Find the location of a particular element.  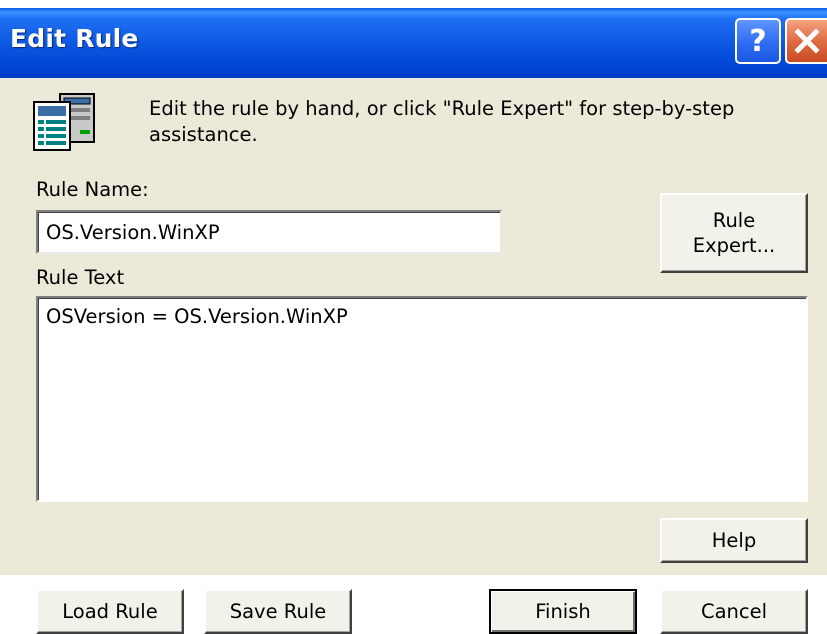

save-rule-button: Save Rule is located at coordinates (278, 611).